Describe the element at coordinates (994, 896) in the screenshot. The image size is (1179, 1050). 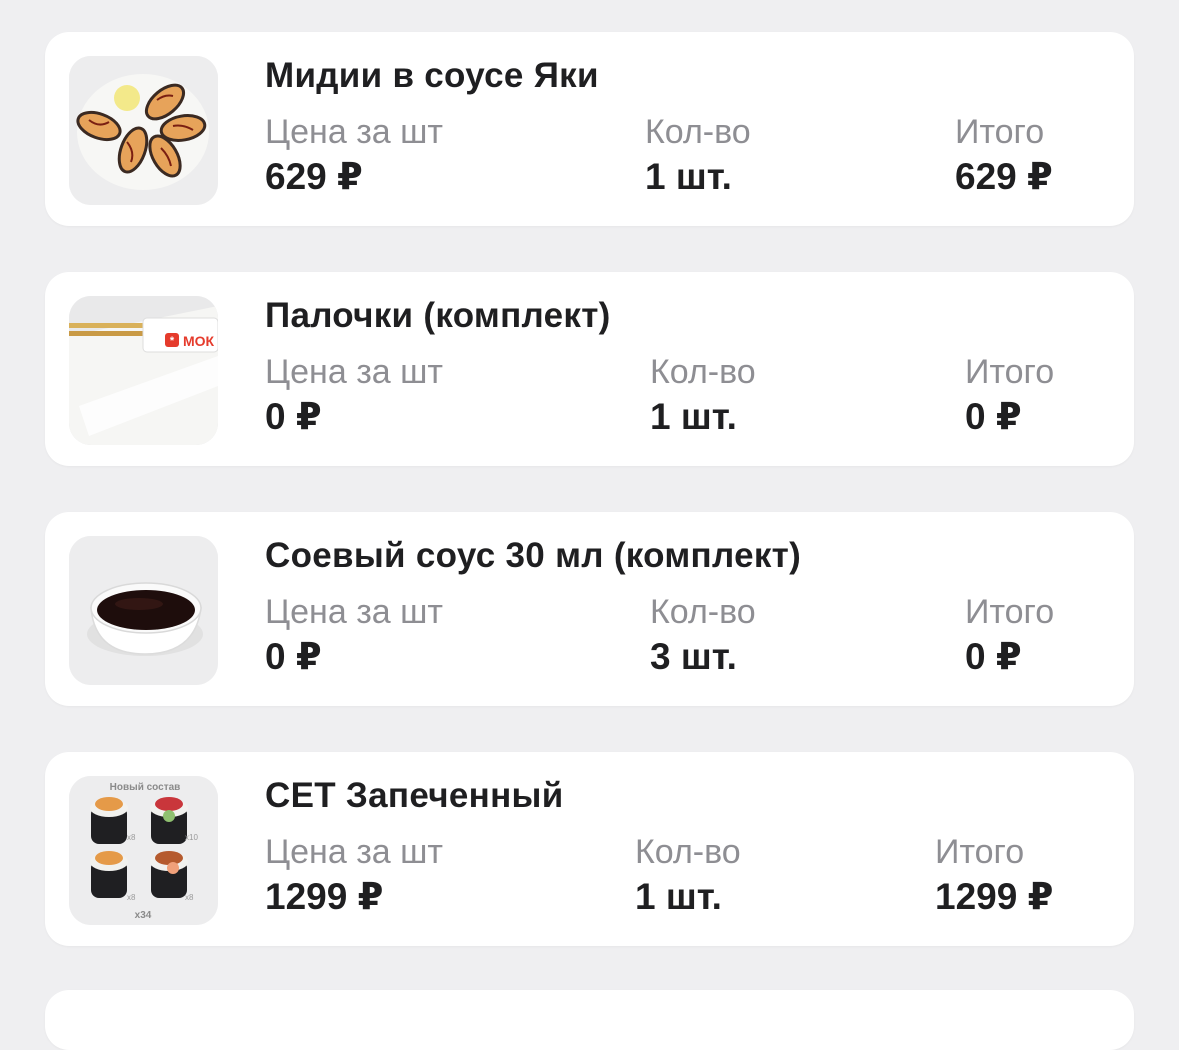
I see `total-value: 1299 ₽` at that location.